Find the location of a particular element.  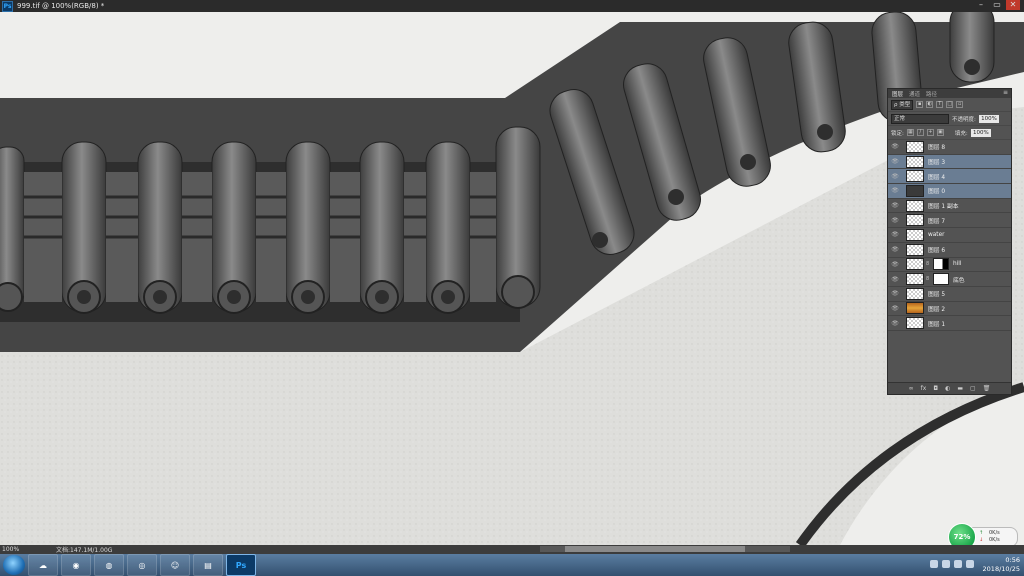

link-icon: ∞ is located at coordinates (911, 388).